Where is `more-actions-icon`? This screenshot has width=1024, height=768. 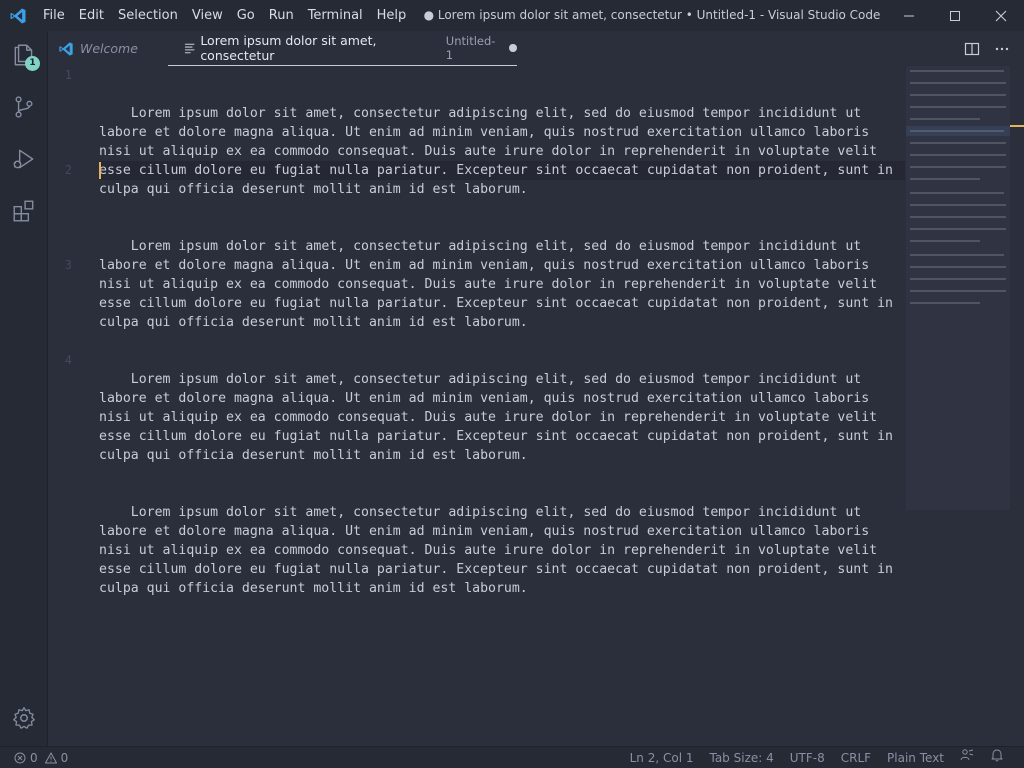 more-actions-icon is located at coordinates (1002, 49).